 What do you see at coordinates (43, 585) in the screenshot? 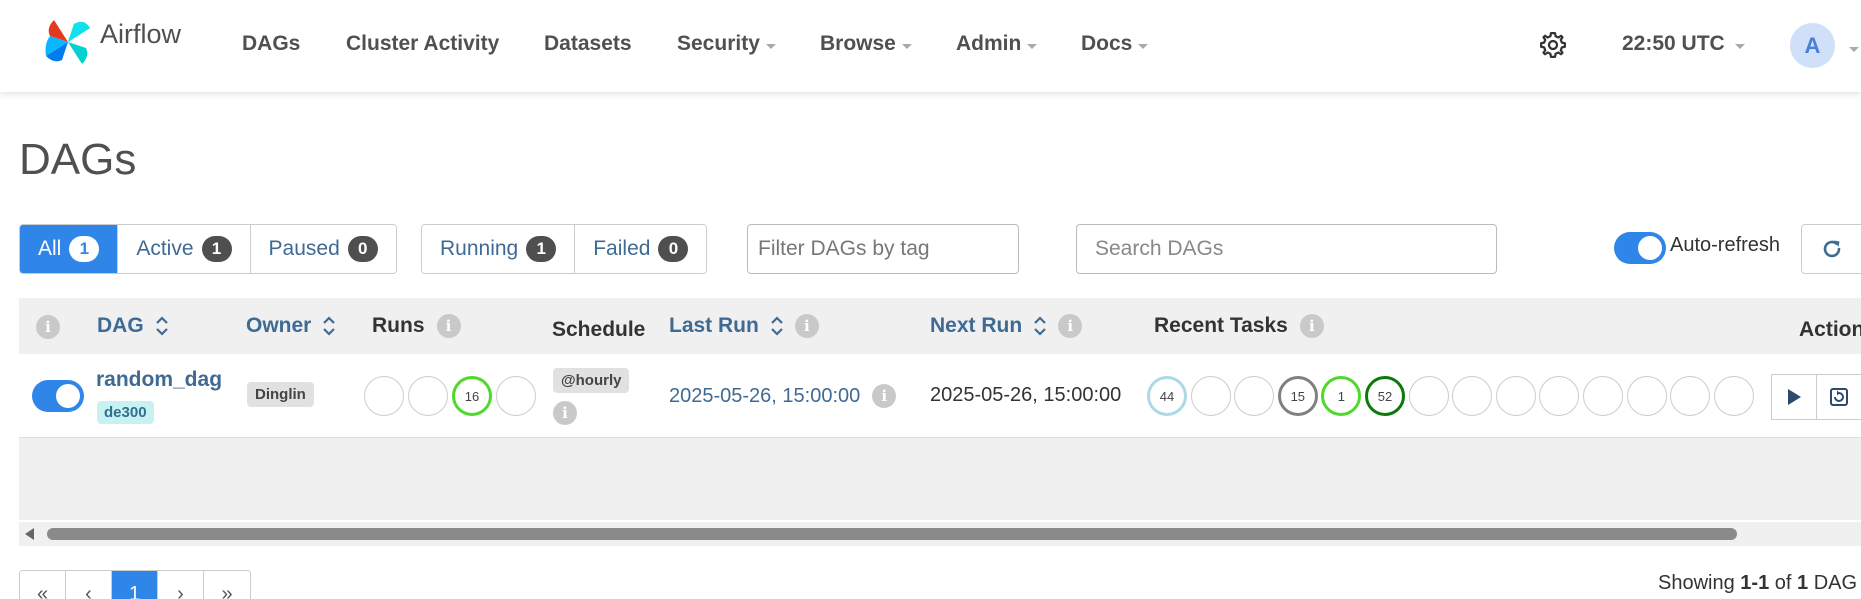
I see `page-first-button: «` at bounding box center [43, 585].